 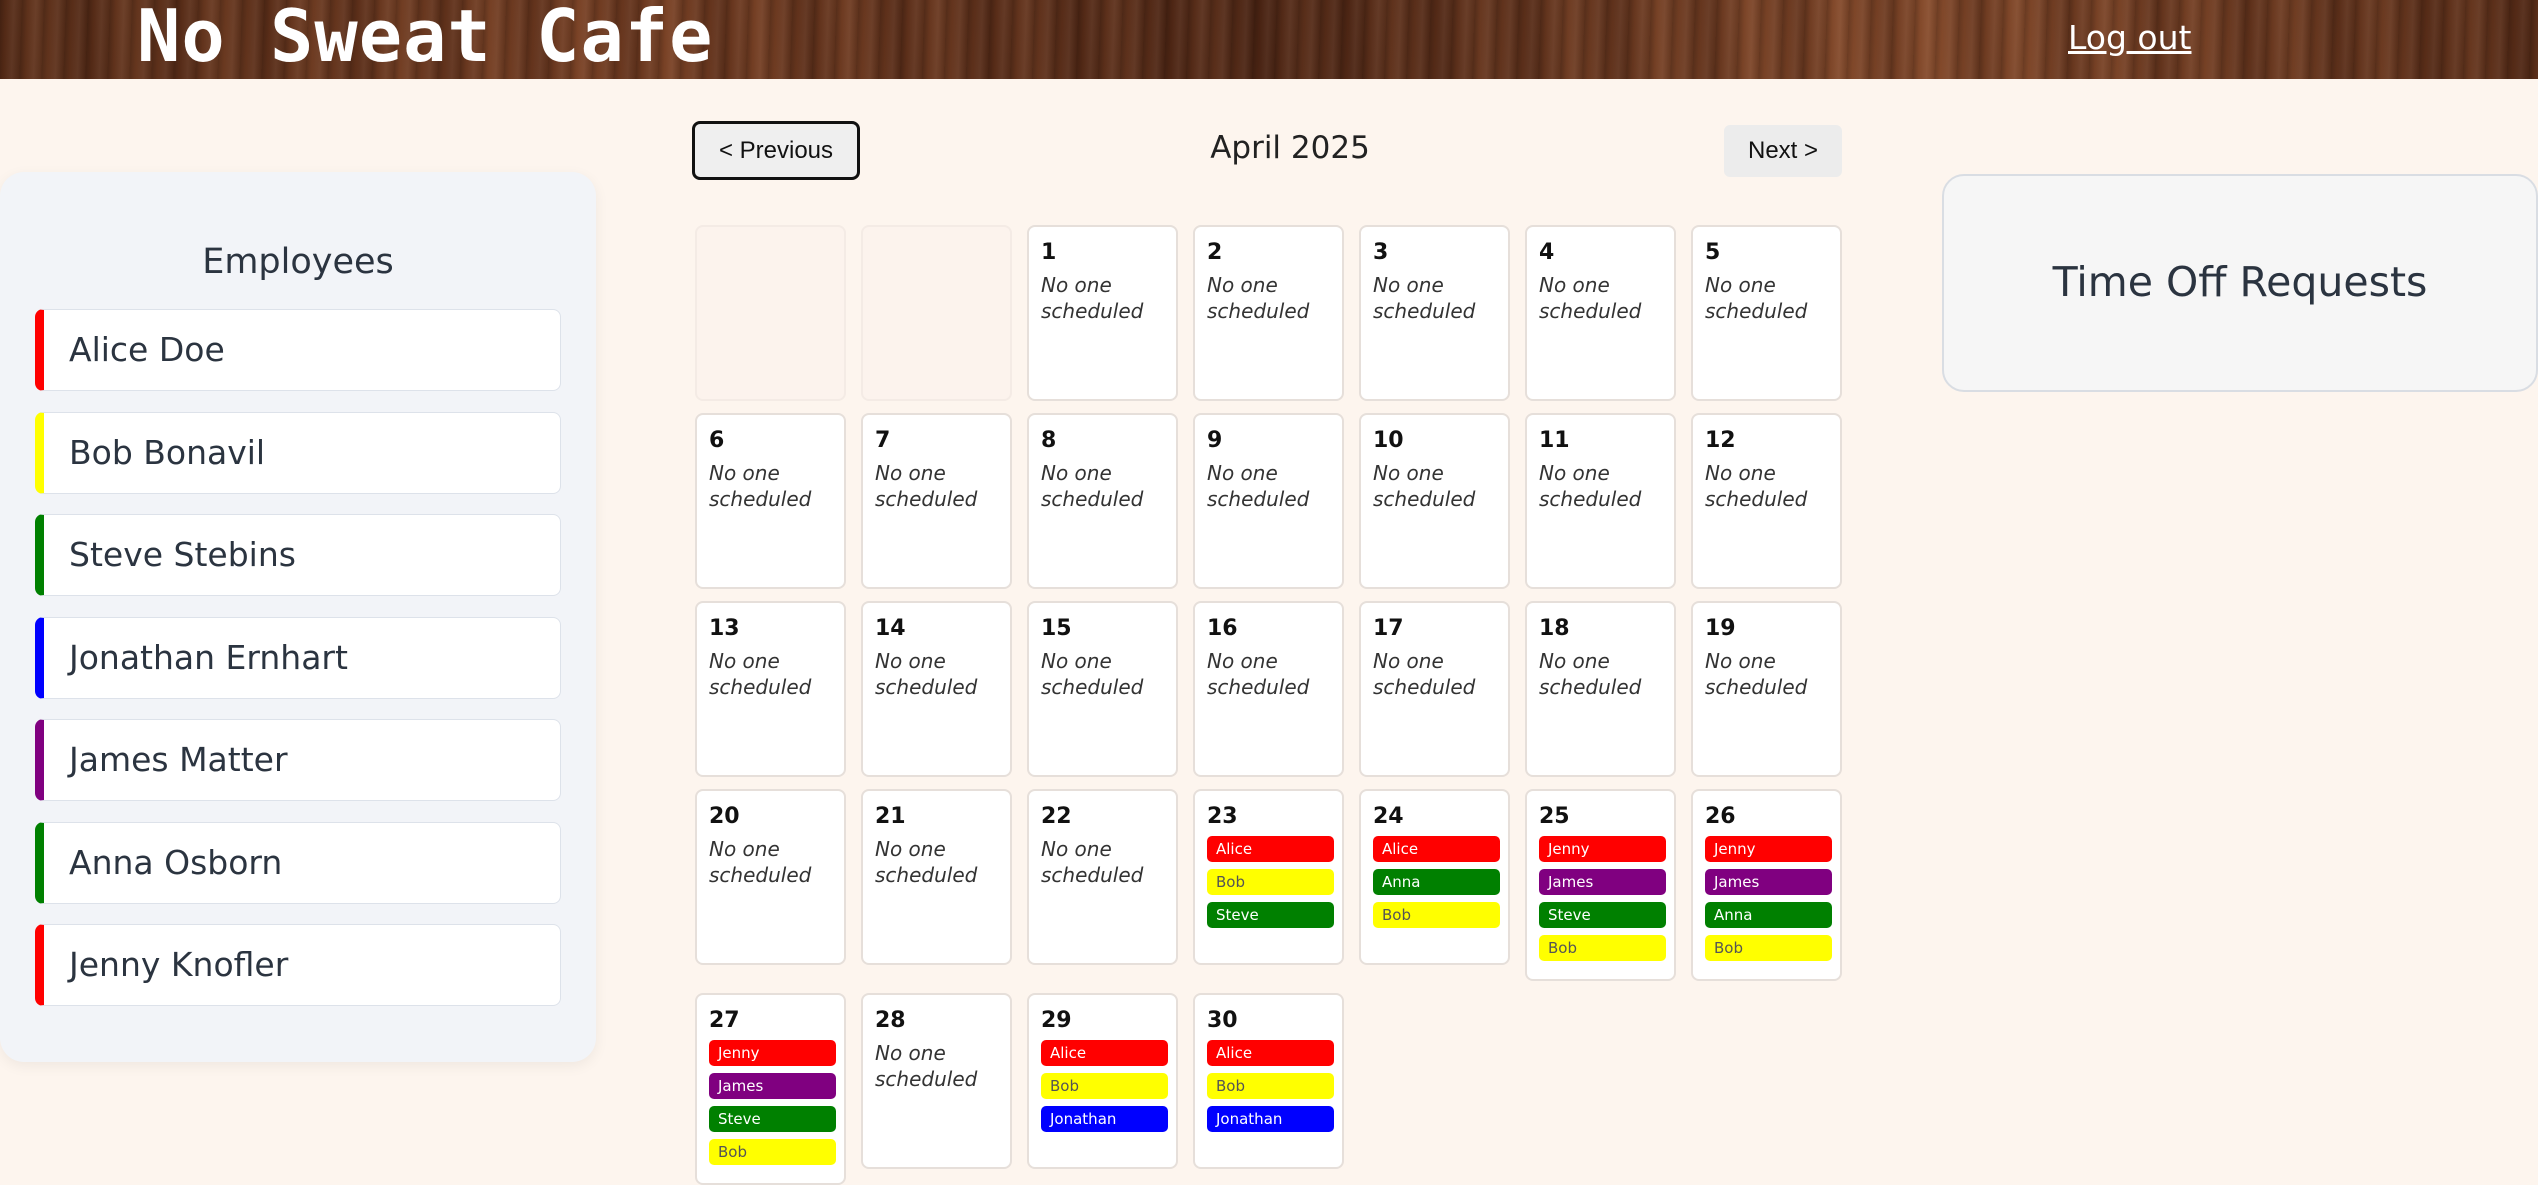 I want to click on employee-item: Jonathan Ernhart, so click(x=298, y=657).